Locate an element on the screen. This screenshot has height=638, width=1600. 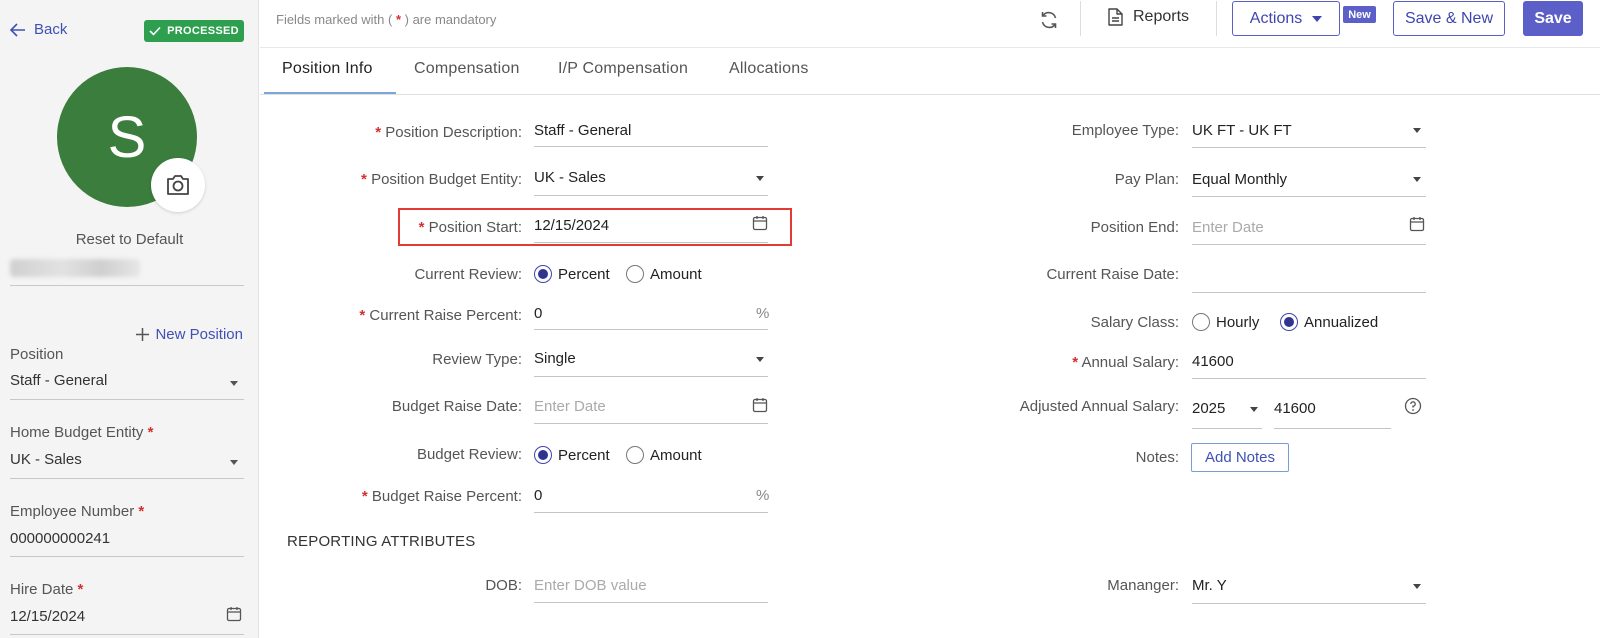
new-position-button: New Position is located at coordinates (189, 334).